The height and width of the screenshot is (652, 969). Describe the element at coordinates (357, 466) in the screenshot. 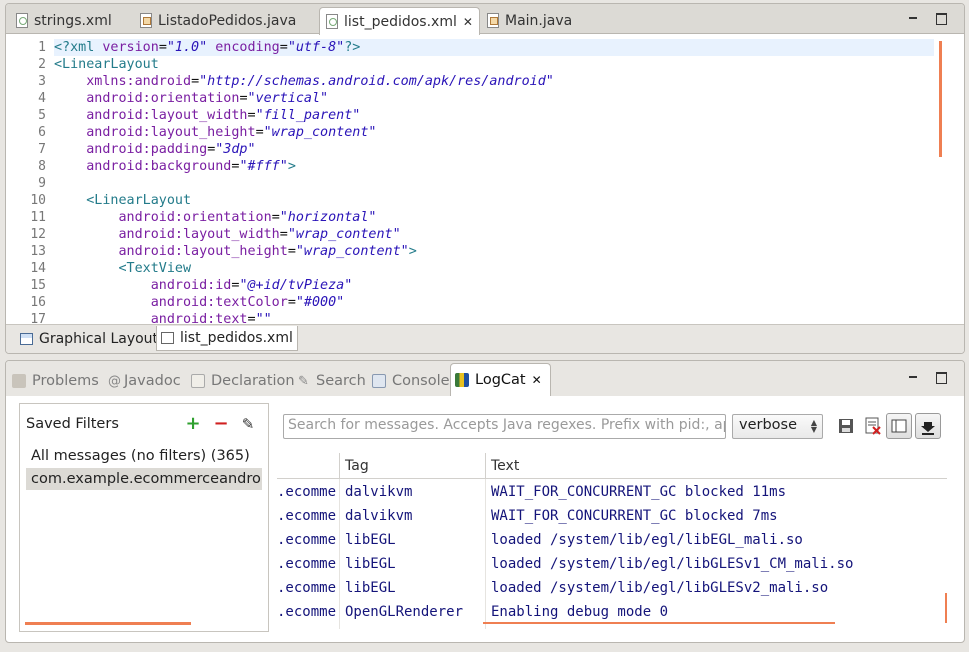

I see `column-header-tag: Tag` at that location.